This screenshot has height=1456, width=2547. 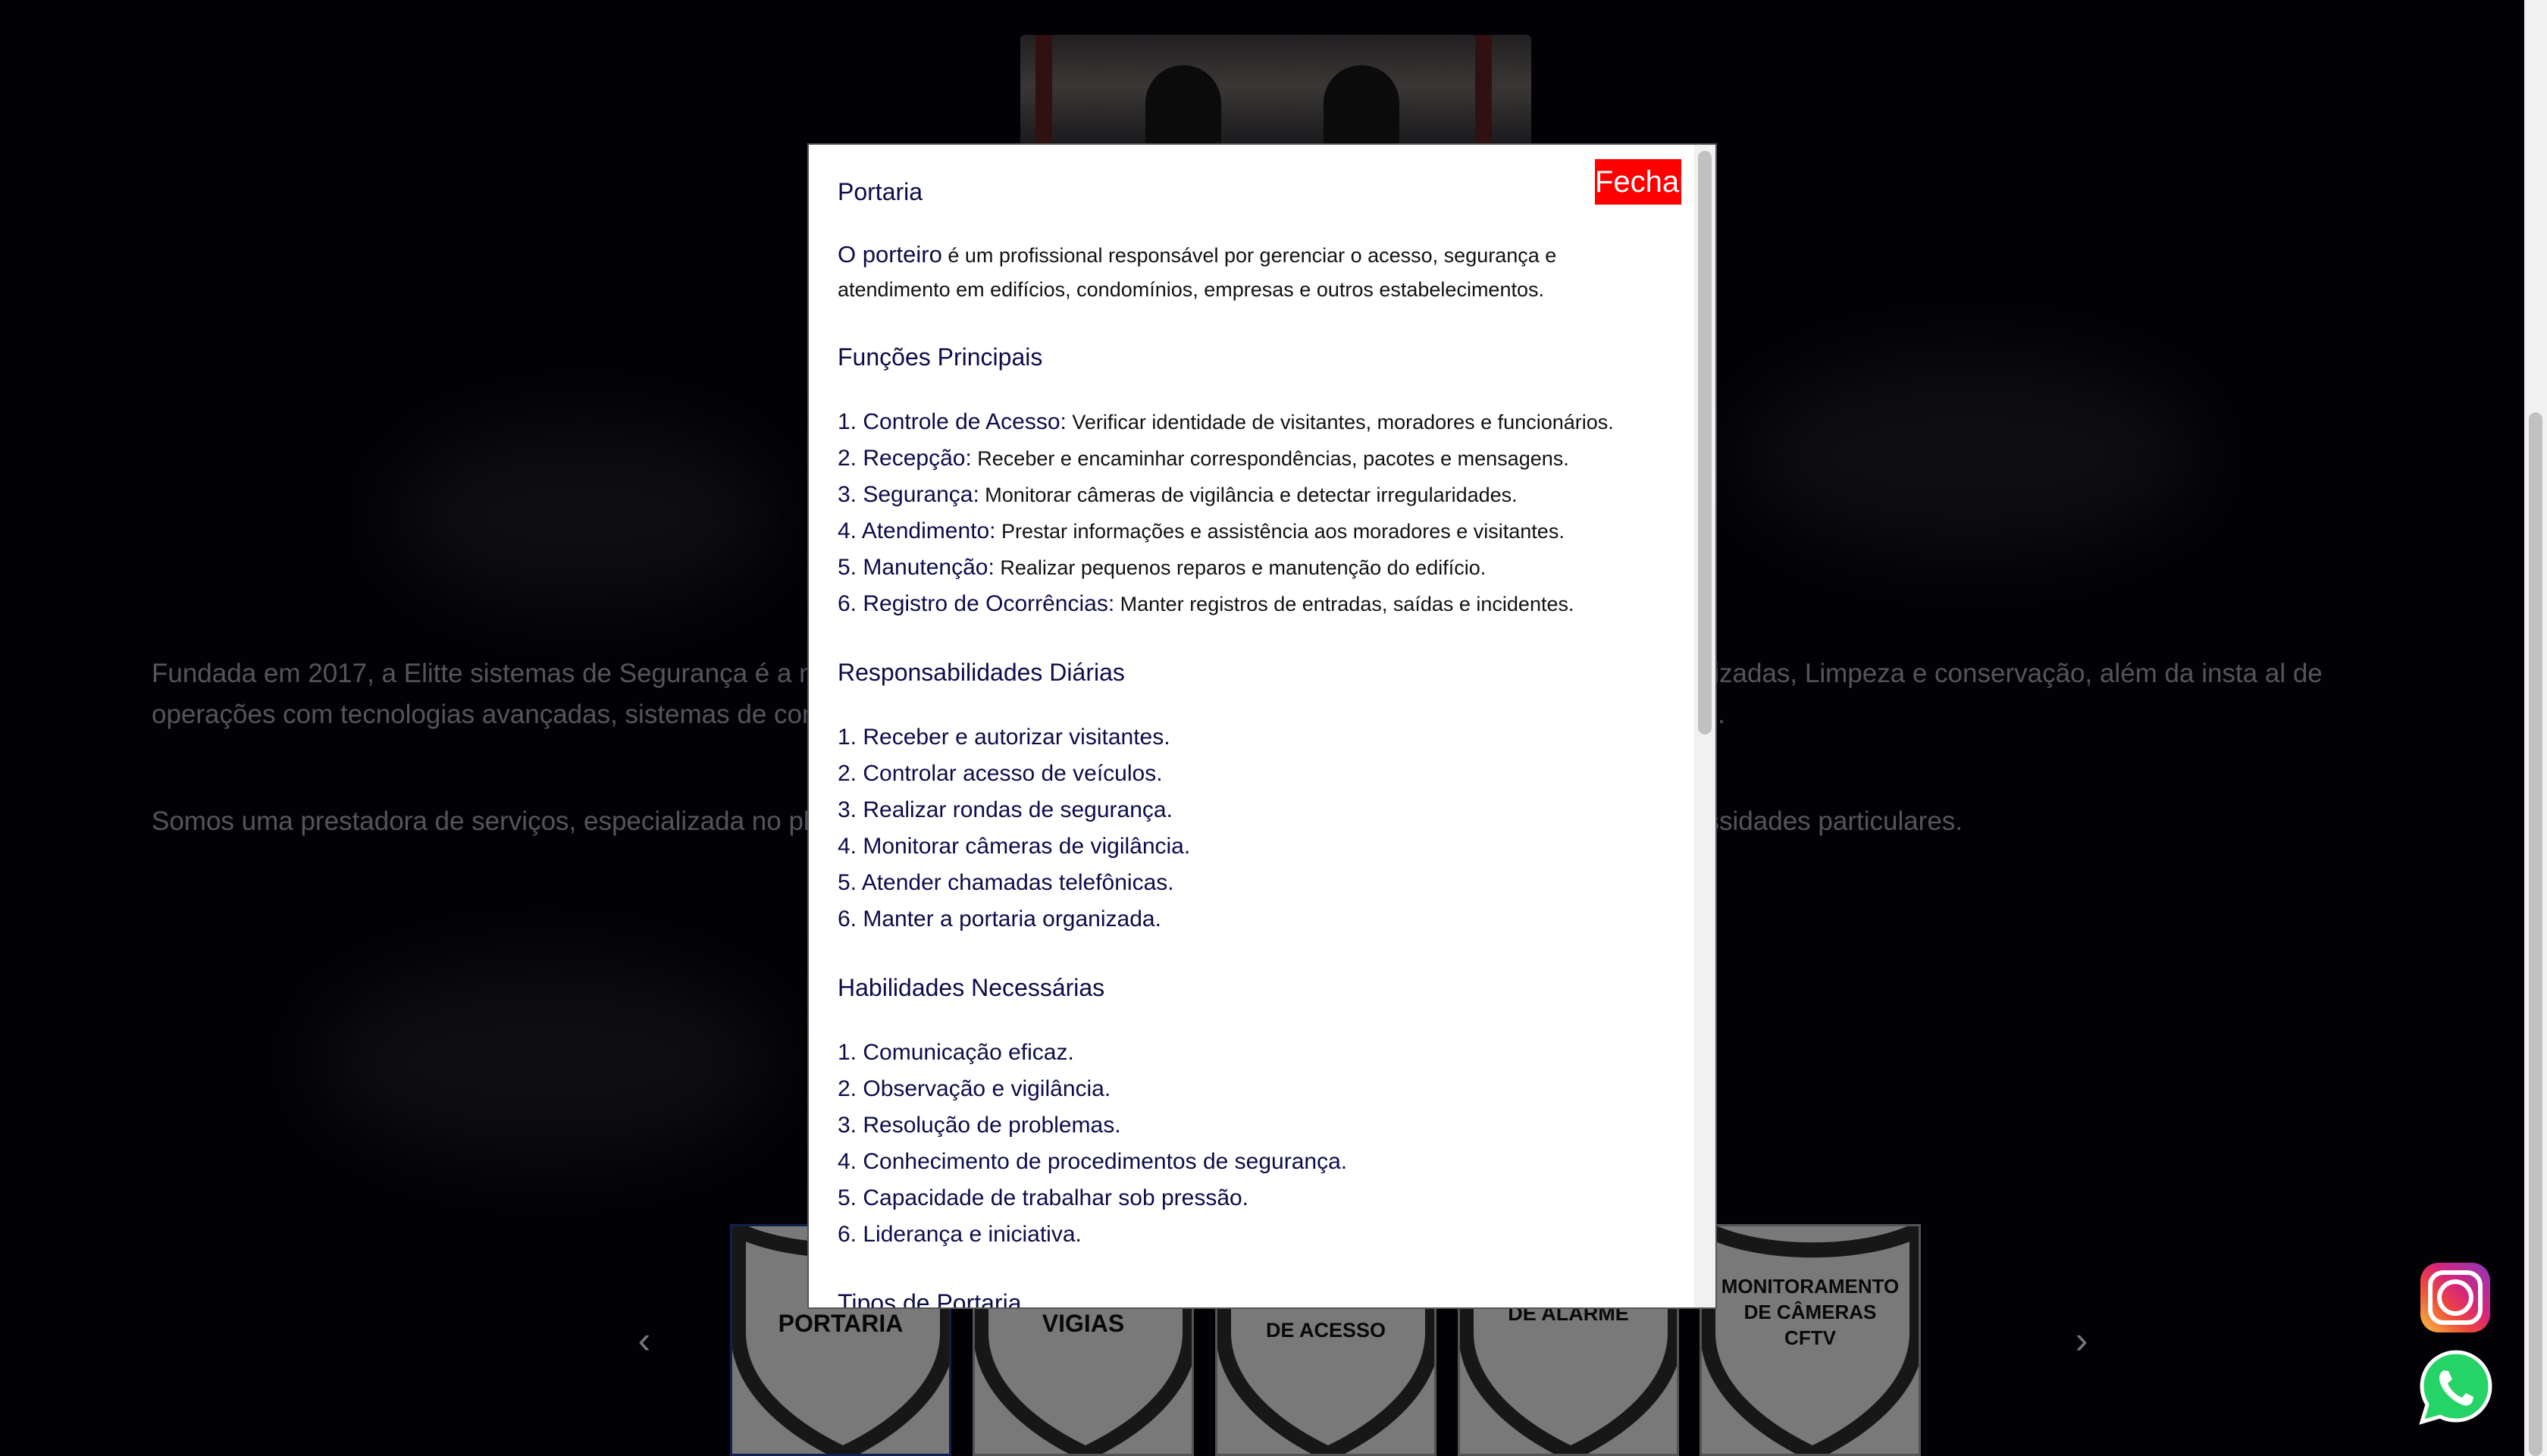 I want to click on list-item: 1. Receber e autorizar visitantes., so click(x=1004, y=737).